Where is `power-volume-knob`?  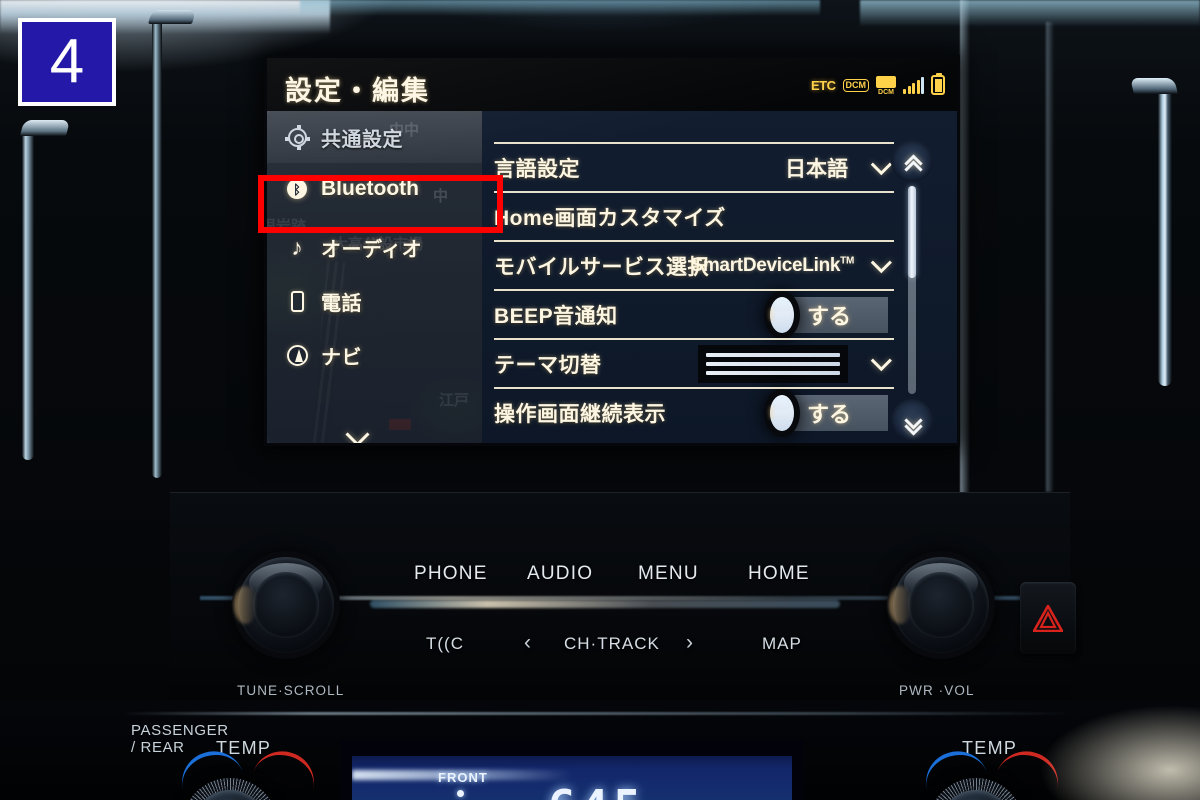
power-volume-knob is located at coordinates (941, 605).